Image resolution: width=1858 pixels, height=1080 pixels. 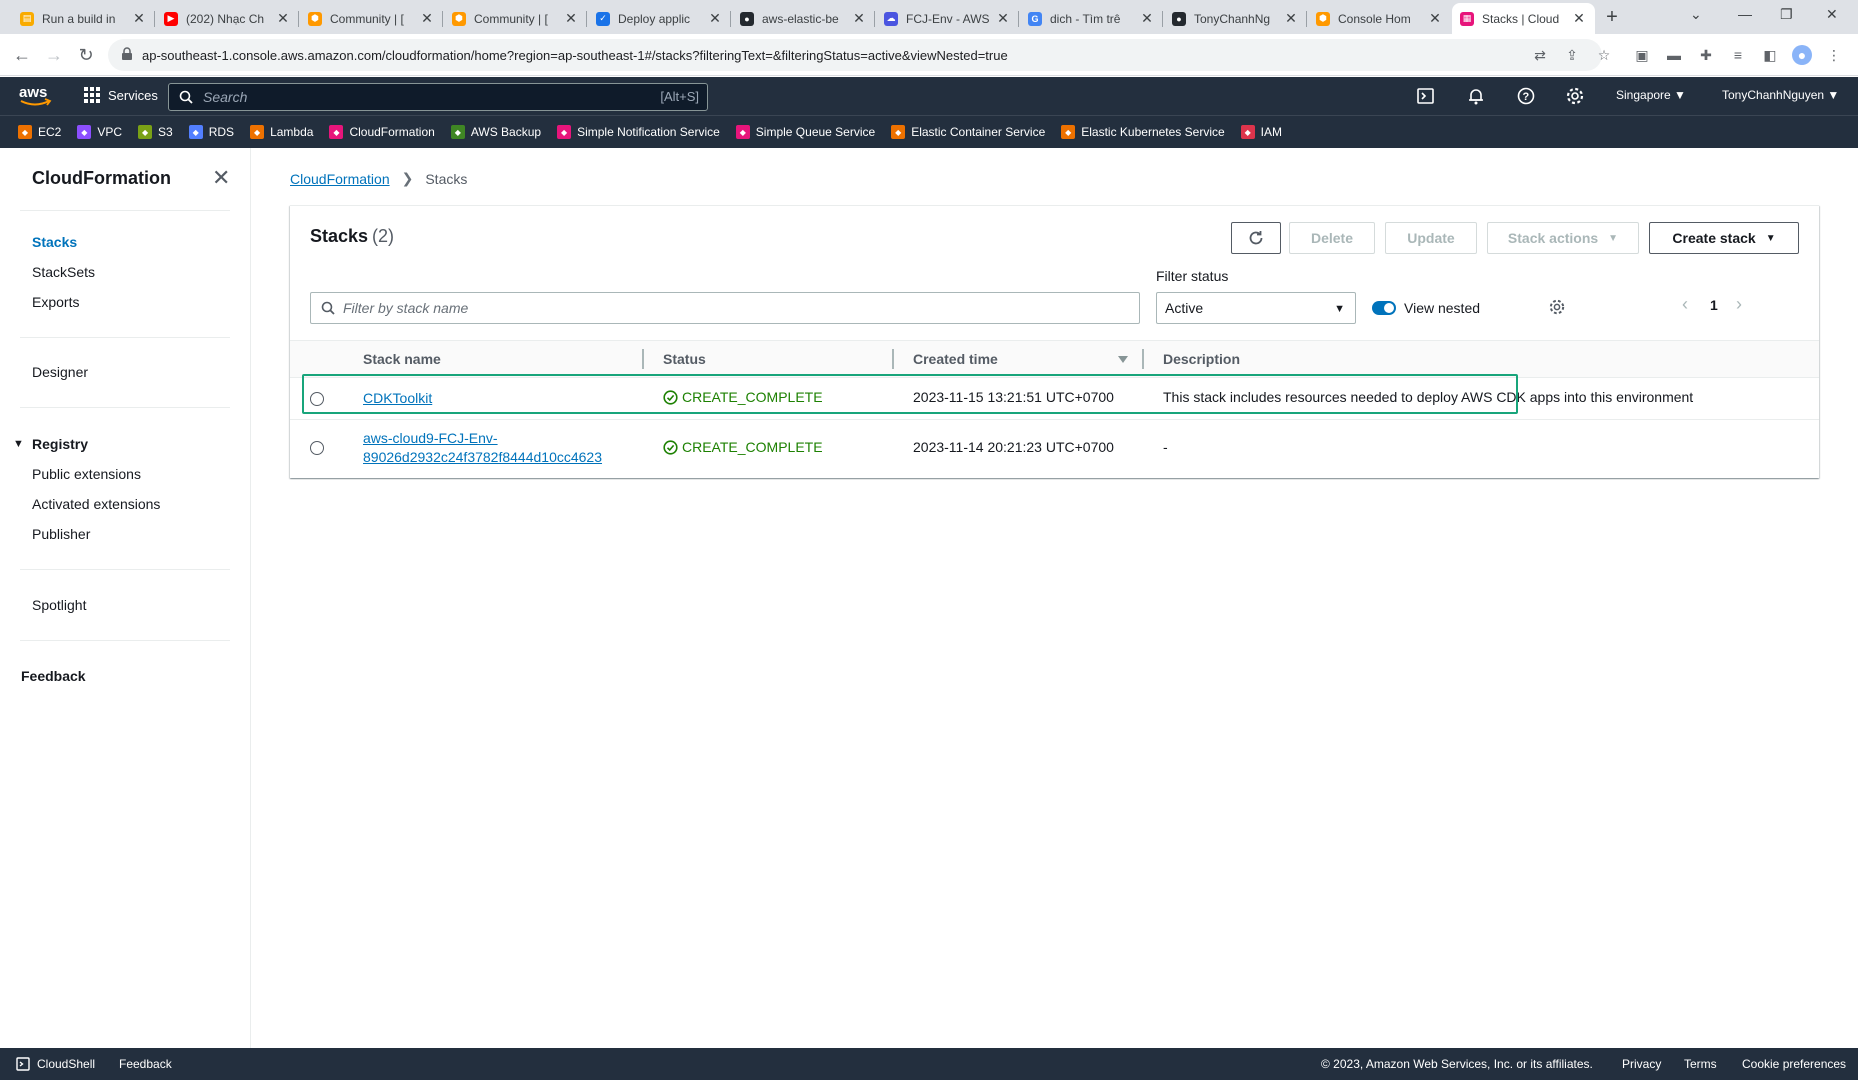 What do you see at coordinates (1641, 1064) in the screenshot?
I see `footer-privacy-link: Privacy` at bounding box center [1641, 1064].